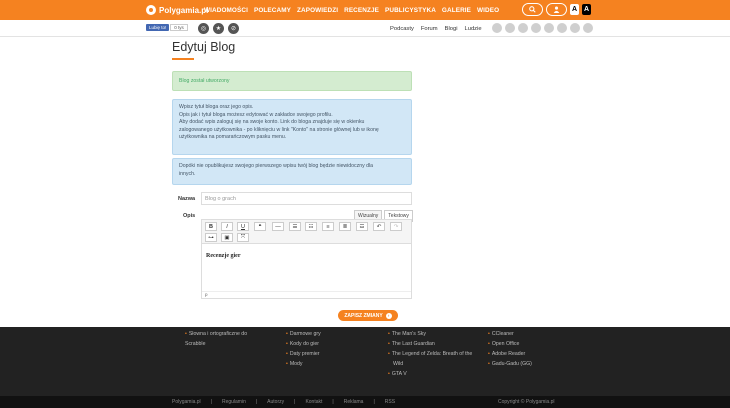  What do you see at coordinates (362, 226) in the screenshot?
I see `align-right-icon: ☲` at bounding box center [362, 226].